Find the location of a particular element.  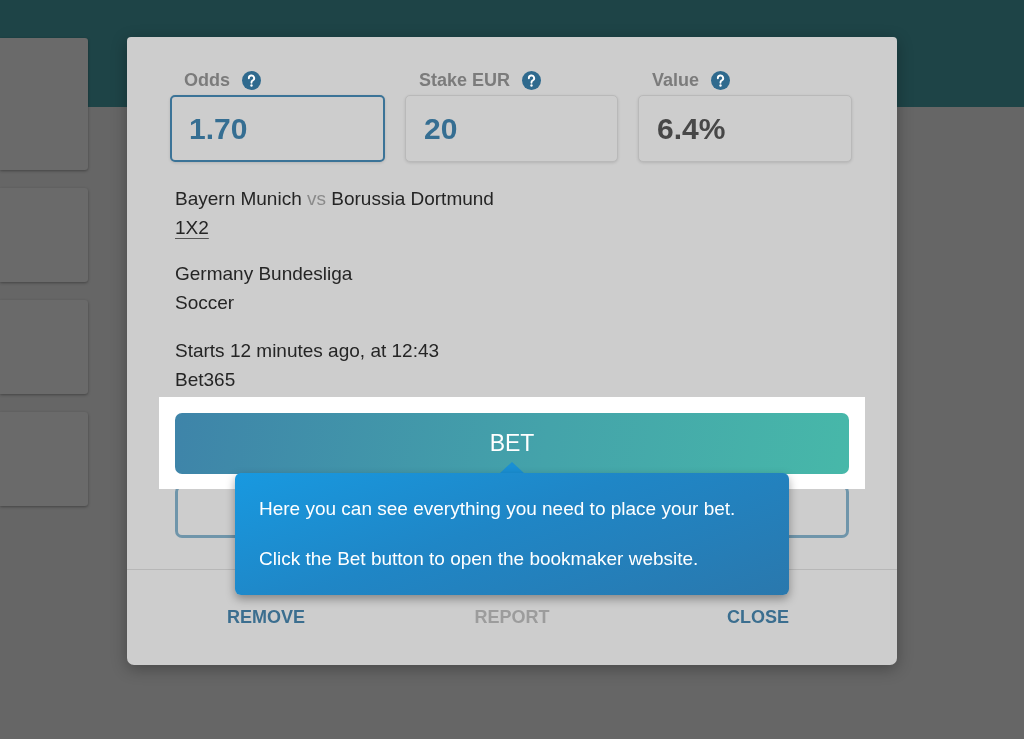

field-label: Stake EUR is located at coordinates (465, 80).